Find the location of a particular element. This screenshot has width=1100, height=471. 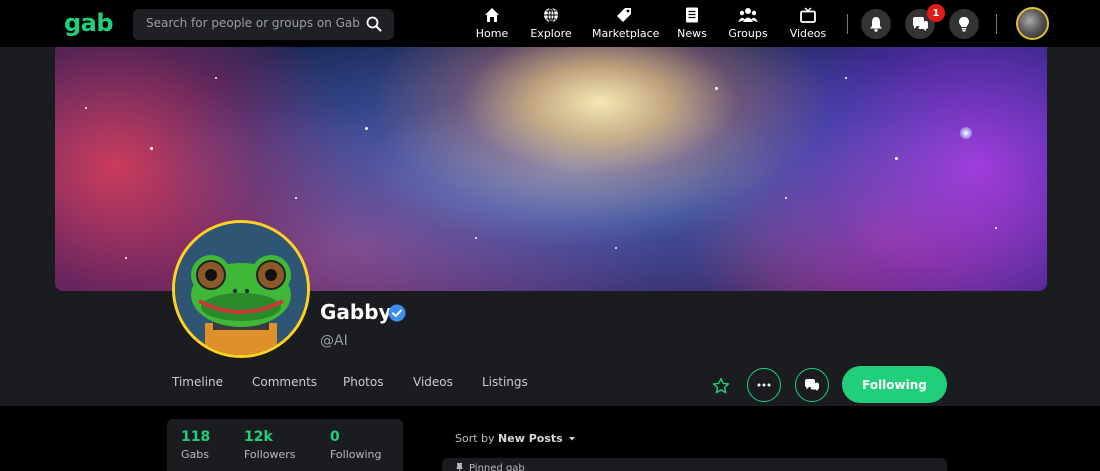

tab-photos: Photos is located at coordinates (363, 382).